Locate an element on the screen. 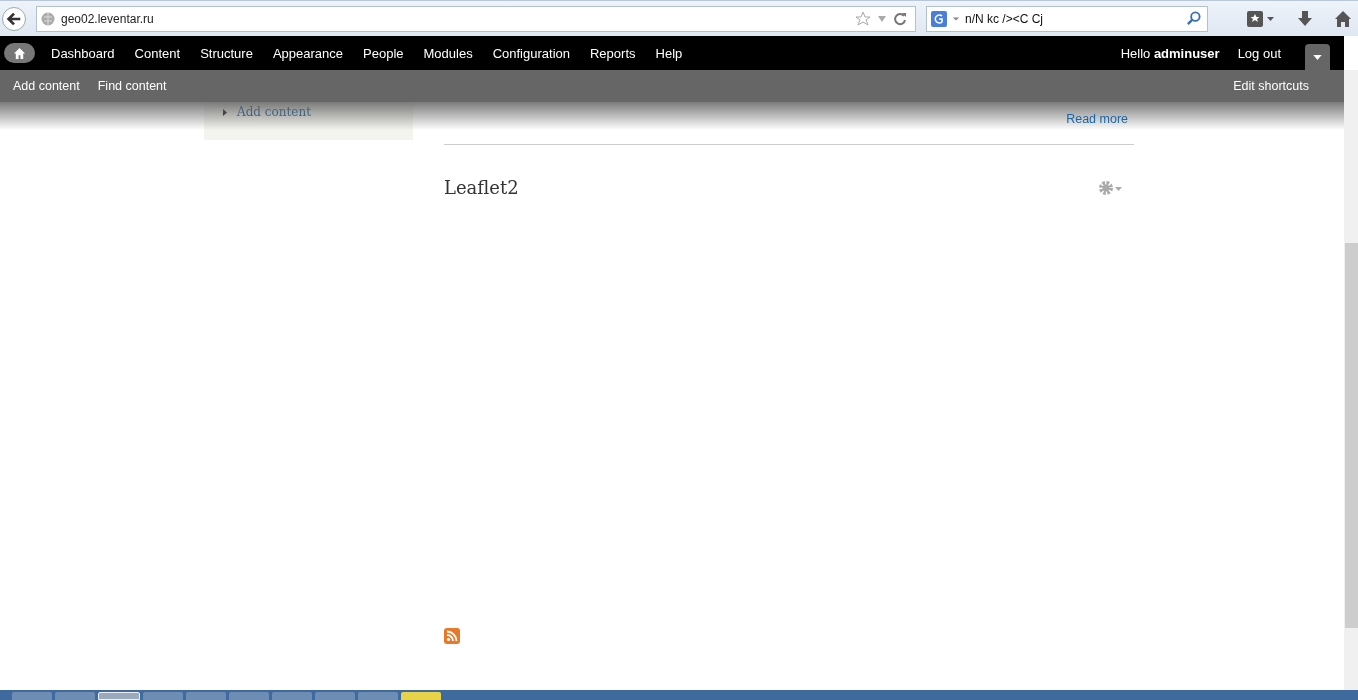  admin-menu-link: Appearance is located at coordinates (308, 53).